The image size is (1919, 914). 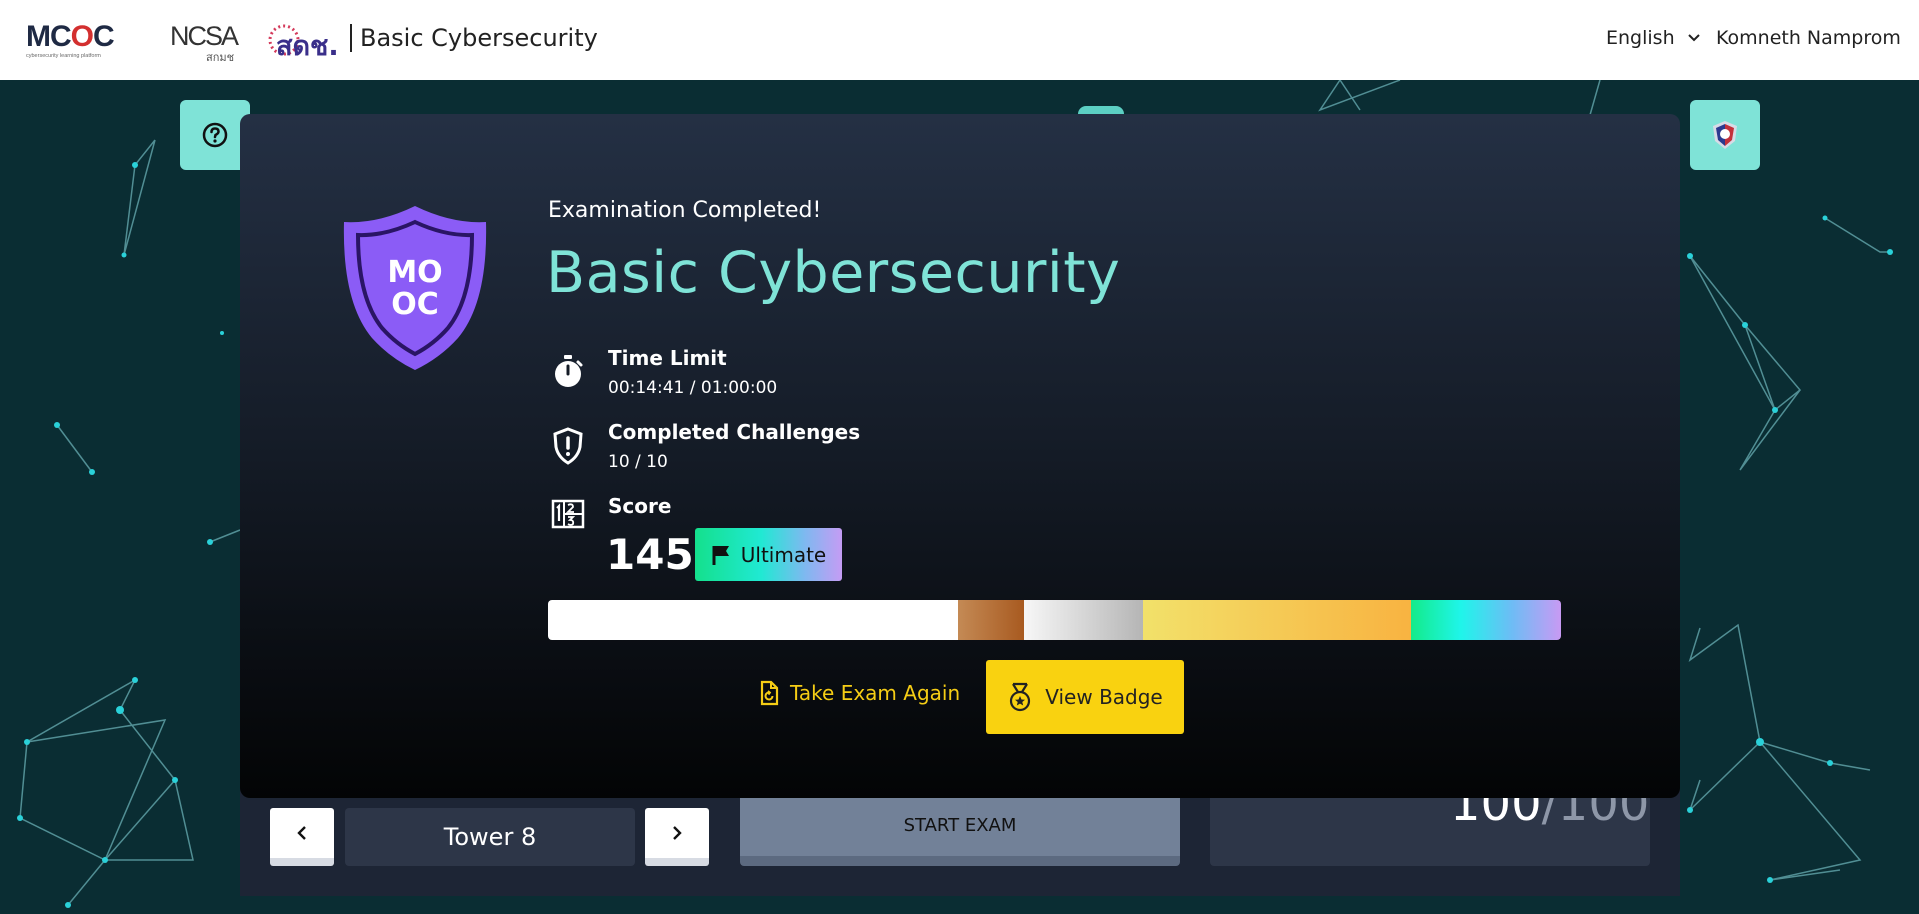 I want to click on shield-button, so click(x=1725, y=135).